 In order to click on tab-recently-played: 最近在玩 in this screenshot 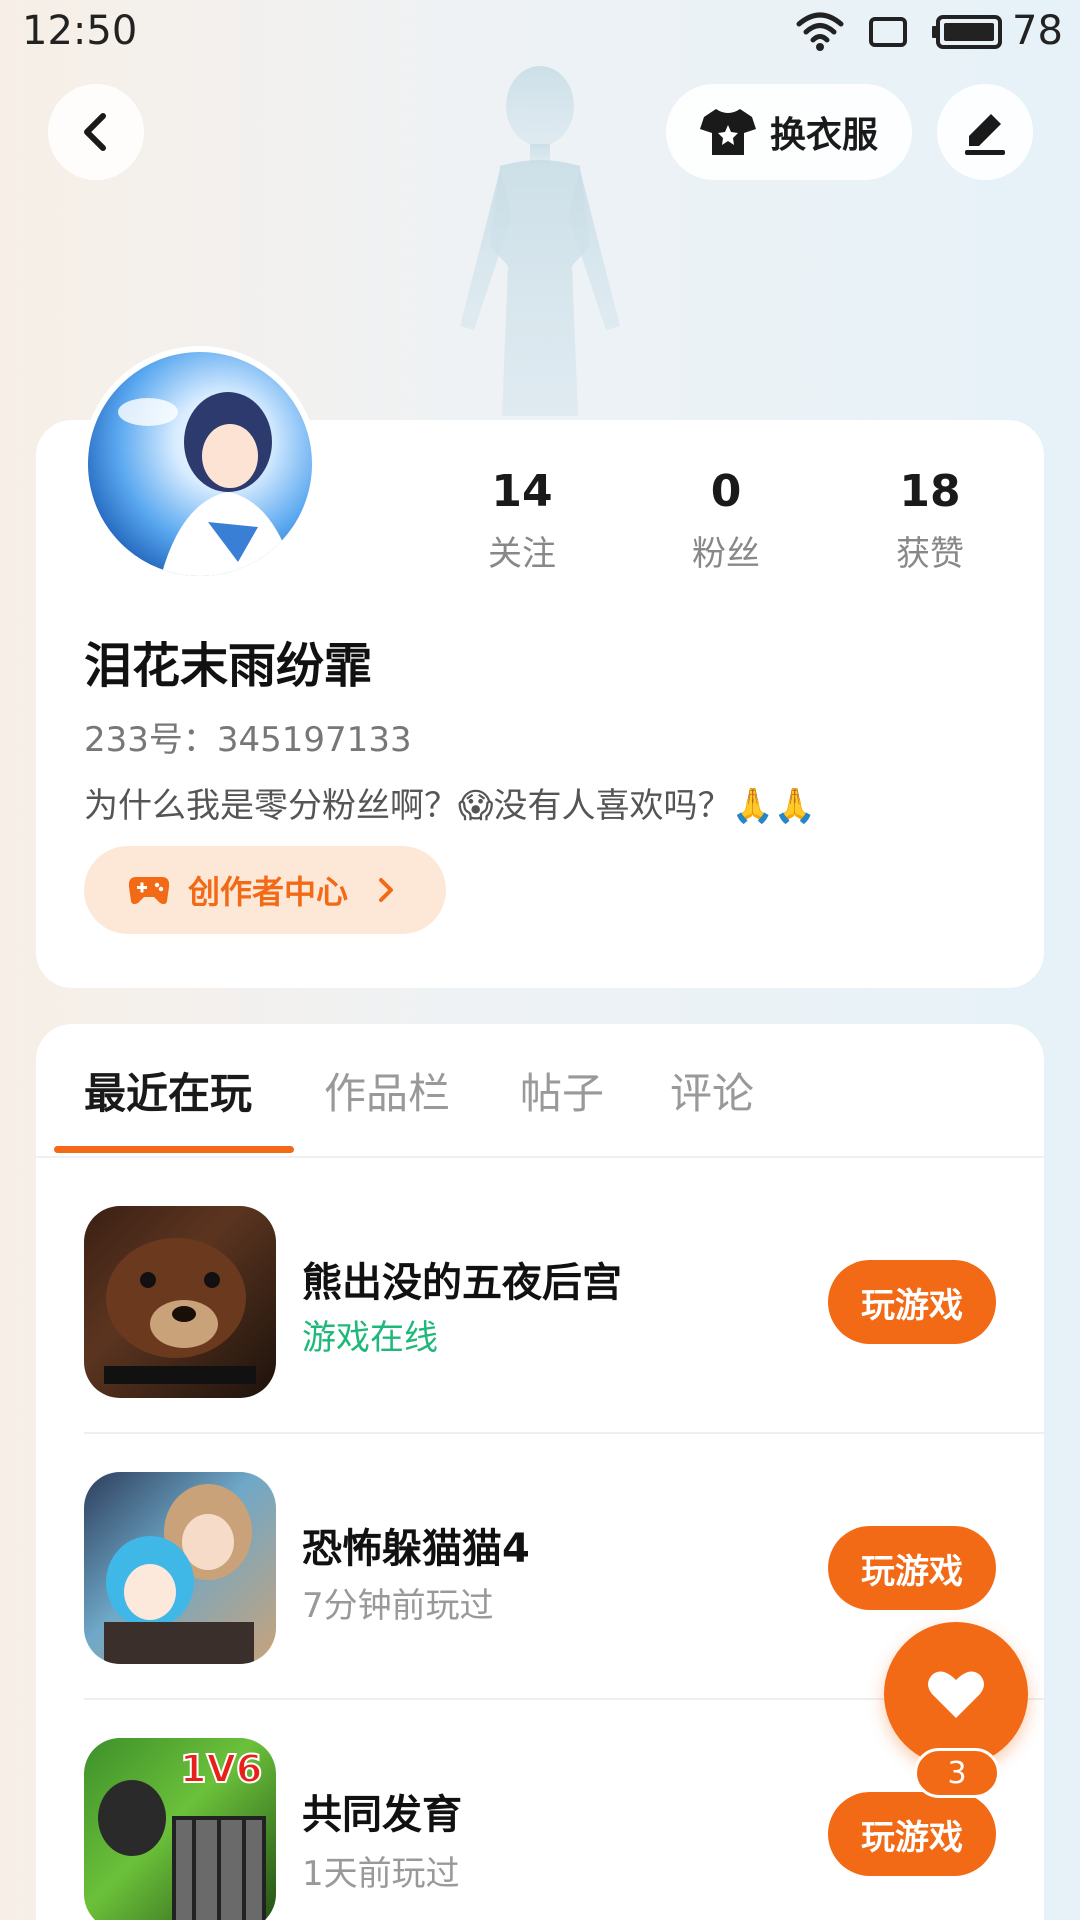, I will do `click(168, 1090)`.